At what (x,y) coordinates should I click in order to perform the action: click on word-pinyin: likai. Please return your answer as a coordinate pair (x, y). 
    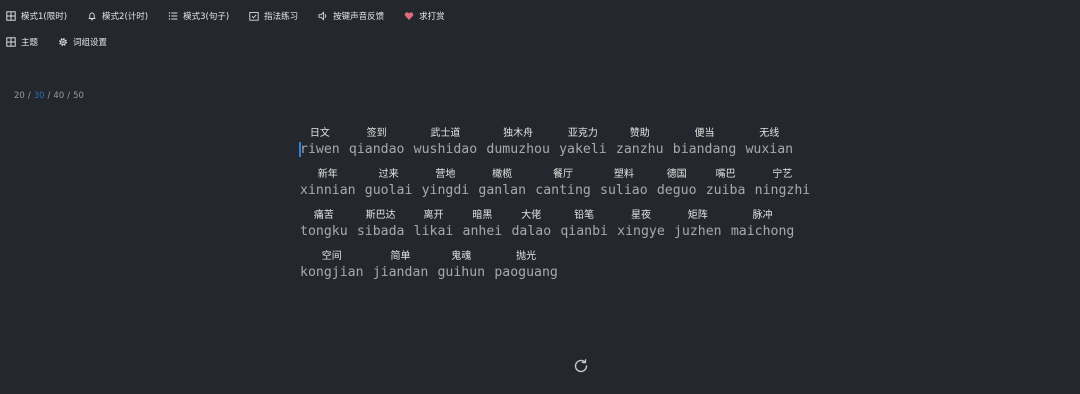
    Looking at the image, I should click on (433, 231).